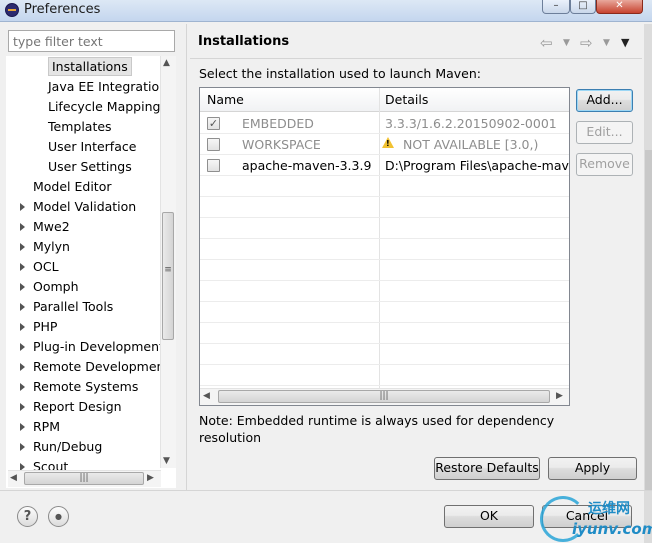  What do you see at coordinates (90, 66) in the screenshot?
I see `tree-item: Installations` at bounding box center [90, 66].